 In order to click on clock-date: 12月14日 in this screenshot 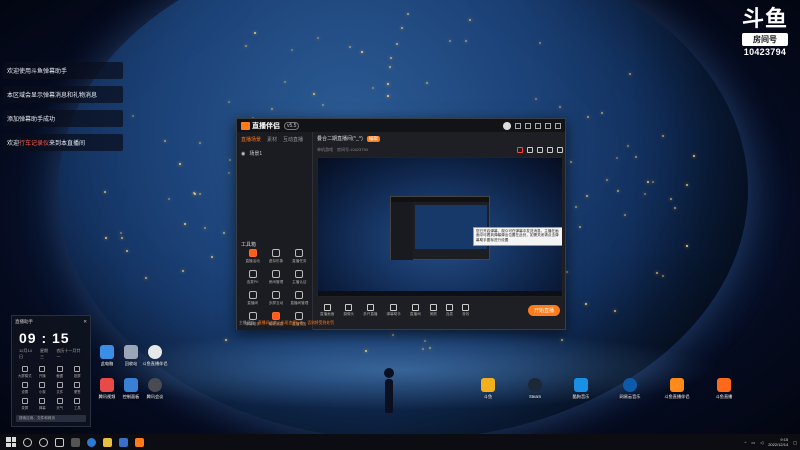, I will do `click(25, 353)`.